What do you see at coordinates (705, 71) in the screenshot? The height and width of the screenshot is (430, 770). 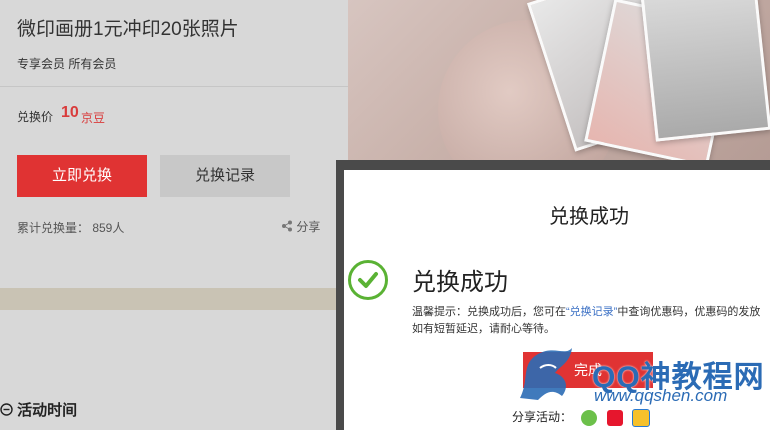 I see `photo-print` at bounding box center [705, 71].